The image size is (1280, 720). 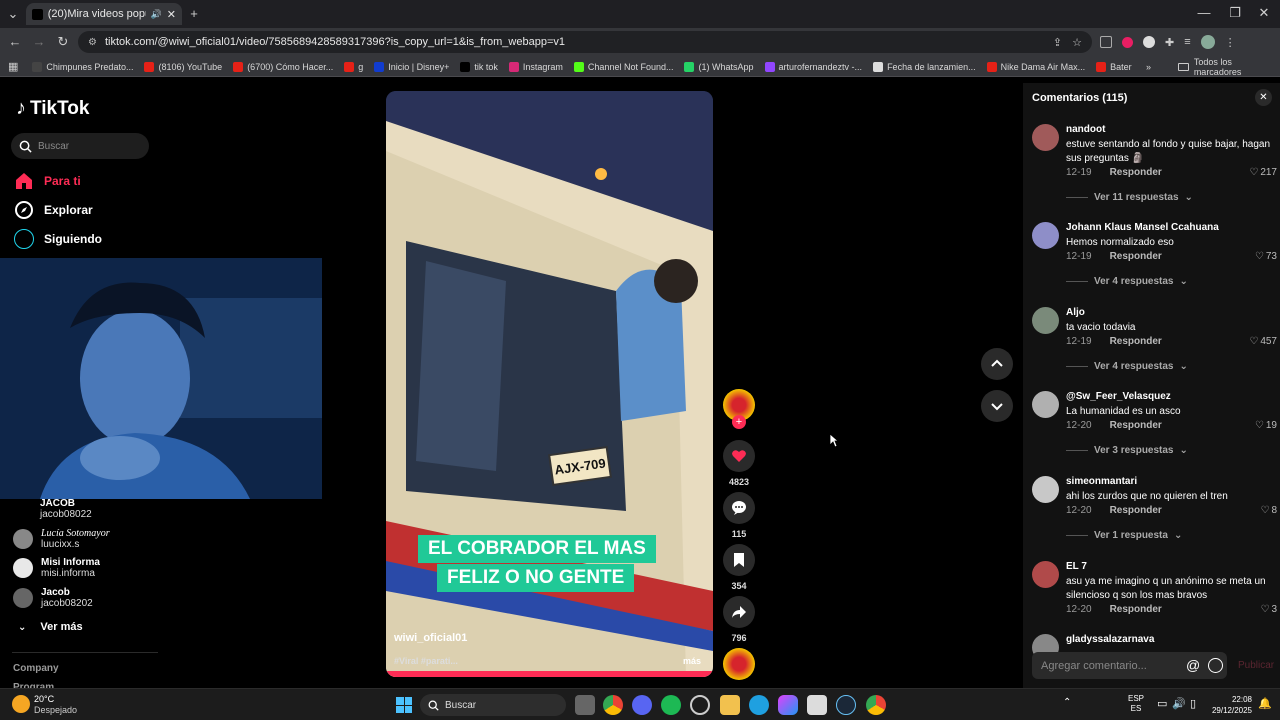 What do you see at coordinates (171, 14) in the screenshot?
I see `close-tab-icon: ✕` at bounding box center [171, 14].